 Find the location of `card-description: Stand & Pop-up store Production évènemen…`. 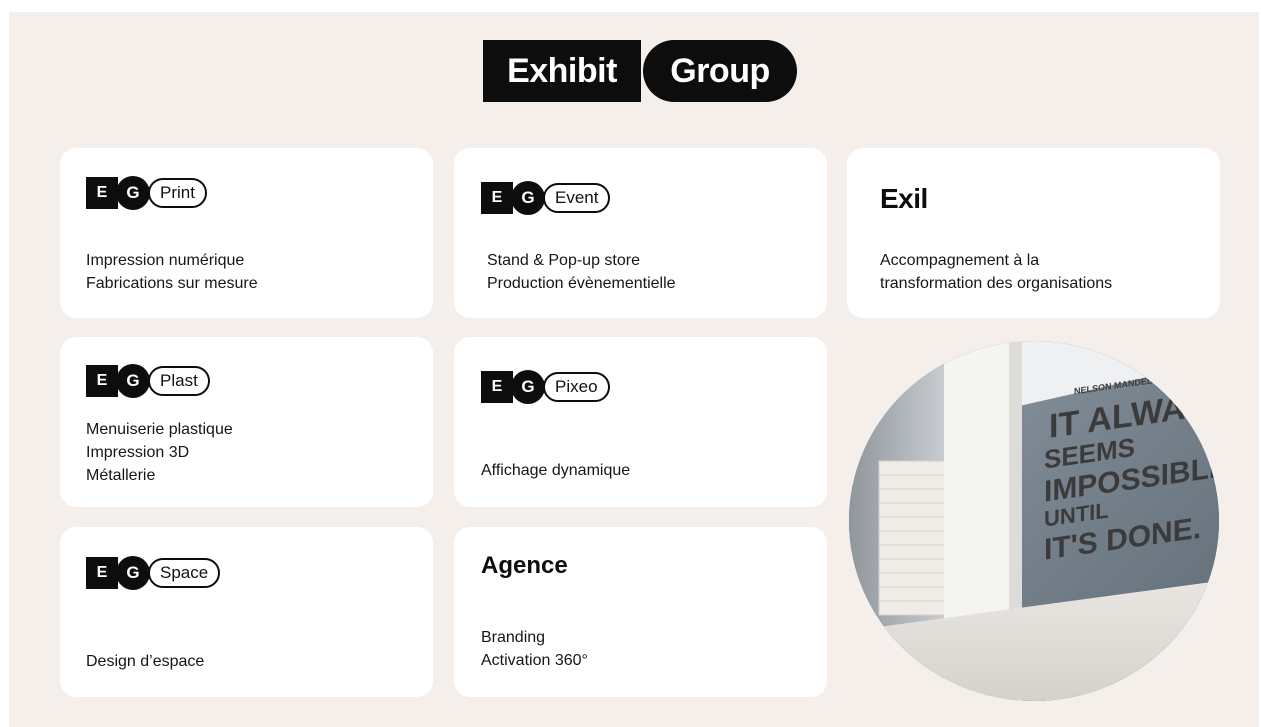

card-description: Stand & Pop-up store Production évènemen… is located at coordinates (581, 272).